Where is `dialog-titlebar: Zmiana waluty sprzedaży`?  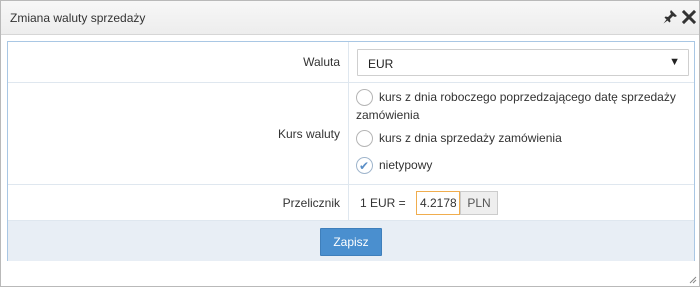
dialog-titlebar: Zmiana waluty sprzedaży is located at coordinates (350, 18).